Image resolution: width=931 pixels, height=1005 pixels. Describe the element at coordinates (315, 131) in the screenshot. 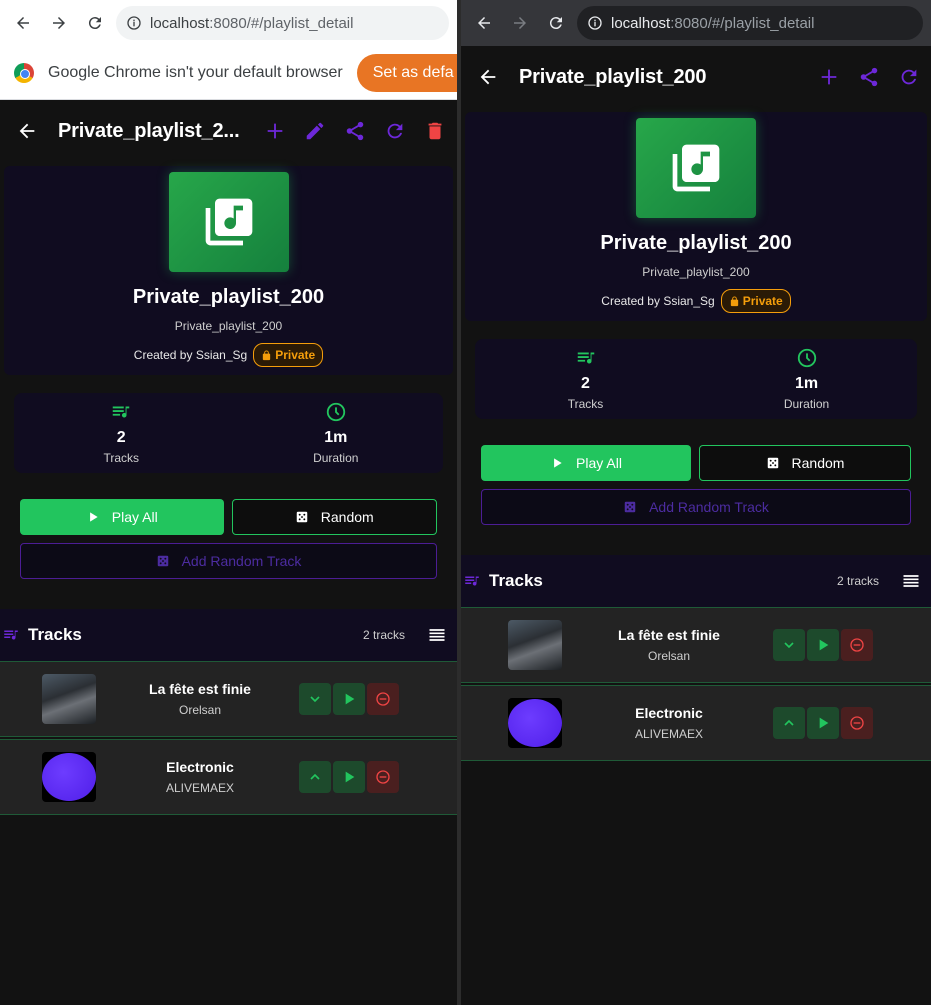

I see `edit-icon` at that location.